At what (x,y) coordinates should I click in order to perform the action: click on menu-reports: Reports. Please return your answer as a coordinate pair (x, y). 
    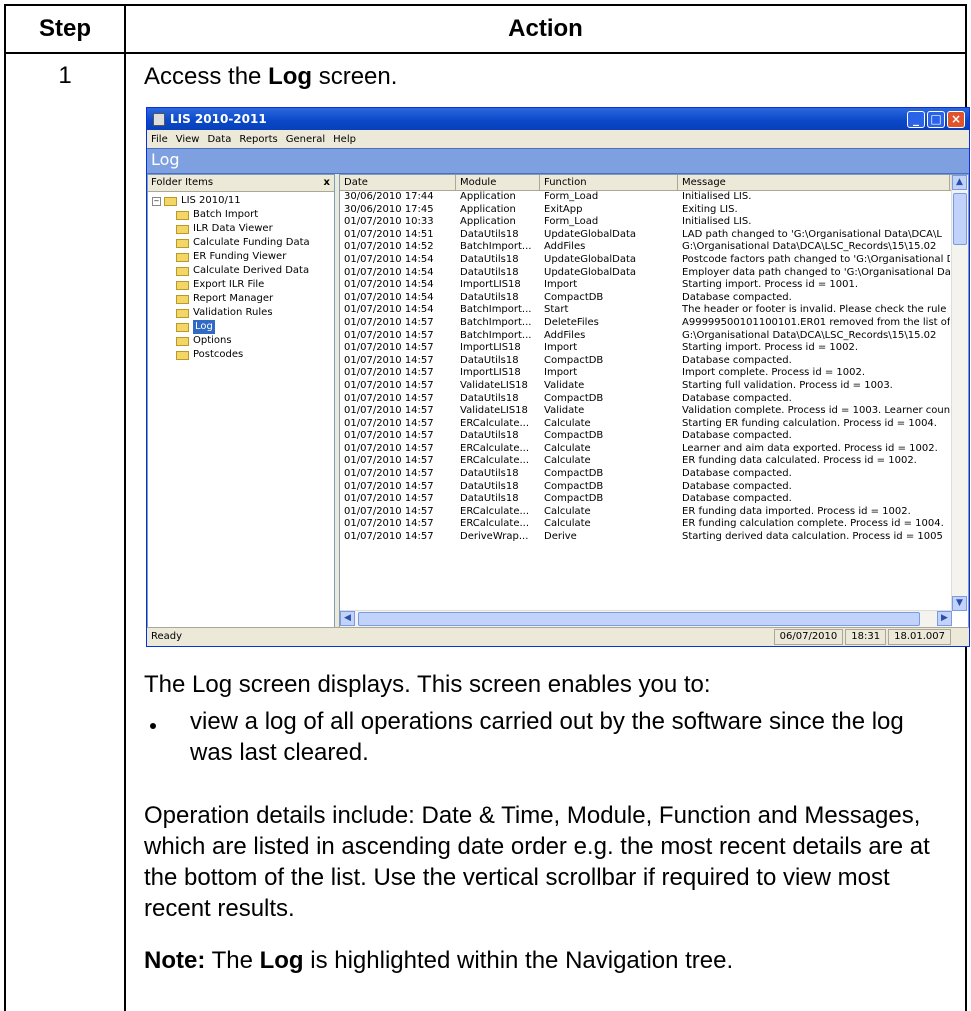
    Looking at the image, I should click on (258, 139).